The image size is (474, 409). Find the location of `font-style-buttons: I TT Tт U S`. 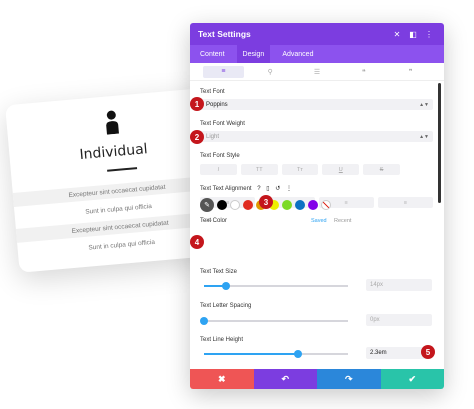

font-style-buttons: I TT Tт U S is located at coordinates (300, 169).